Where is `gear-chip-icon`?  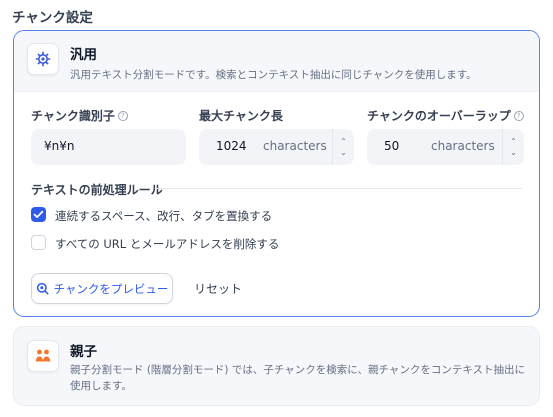
gear-chip-icon is located at coordinates (43, 59).